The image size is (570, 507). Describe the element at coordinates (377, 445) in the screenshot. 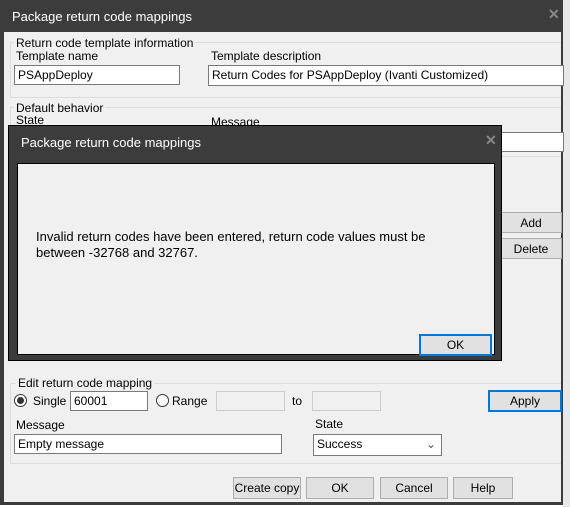

I see `state-select: Success ⌄` at that location.